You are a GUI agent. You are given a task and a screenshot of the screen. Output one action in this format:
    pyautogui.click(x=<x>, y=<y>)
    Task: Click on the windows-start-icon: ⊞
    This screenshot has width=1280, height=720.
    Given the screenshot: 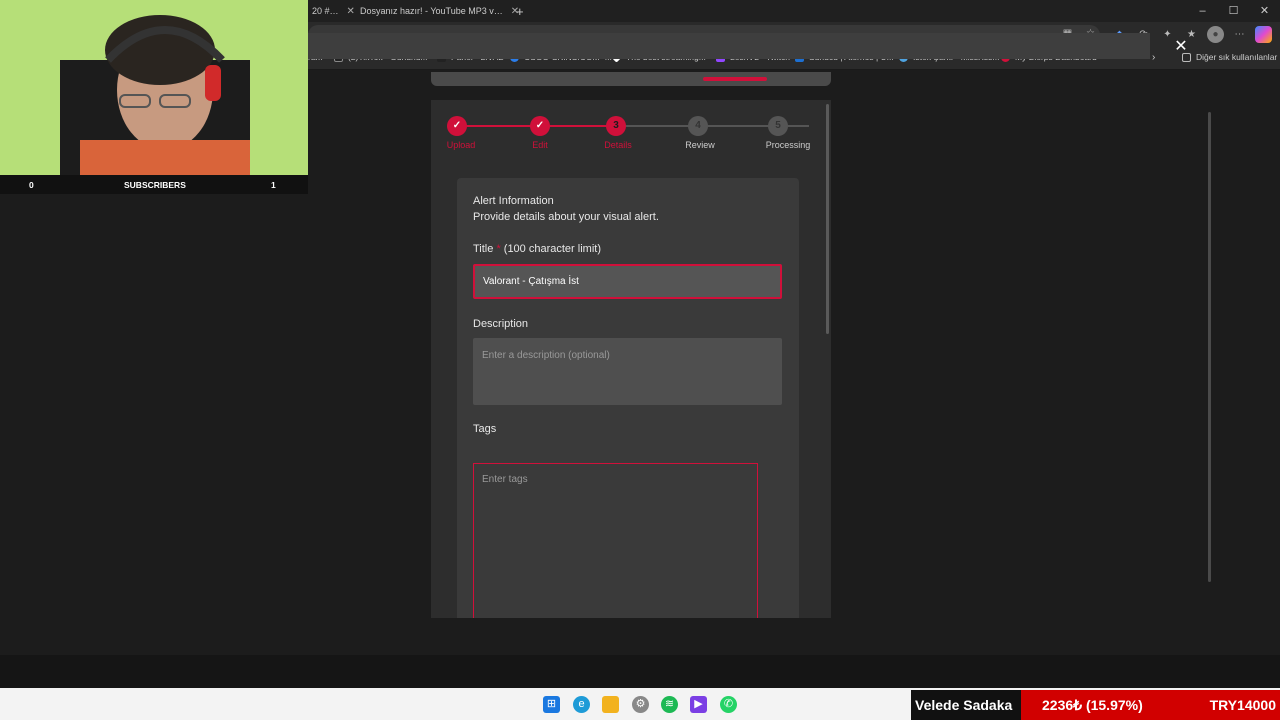 What is the action you would take?
    pyautogui.click(x=551, y=704)
    